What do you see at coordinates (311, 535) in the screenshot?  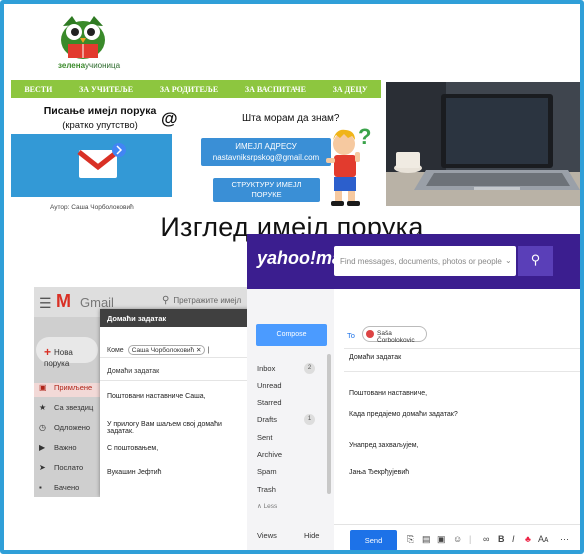 I see `hide-views-link: Hide` at bounding box center [311, 535].